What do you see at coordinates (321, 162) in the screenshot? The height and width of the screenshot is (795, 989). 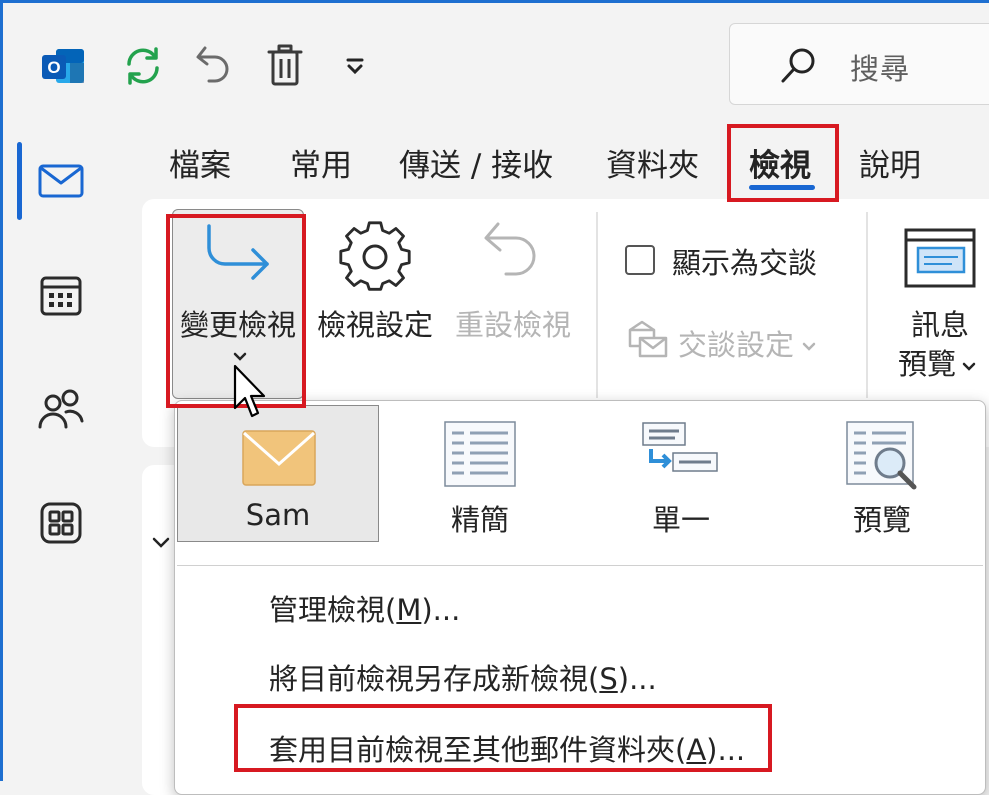 I see `tab-home: 常用` at bounding box center [321, 162].